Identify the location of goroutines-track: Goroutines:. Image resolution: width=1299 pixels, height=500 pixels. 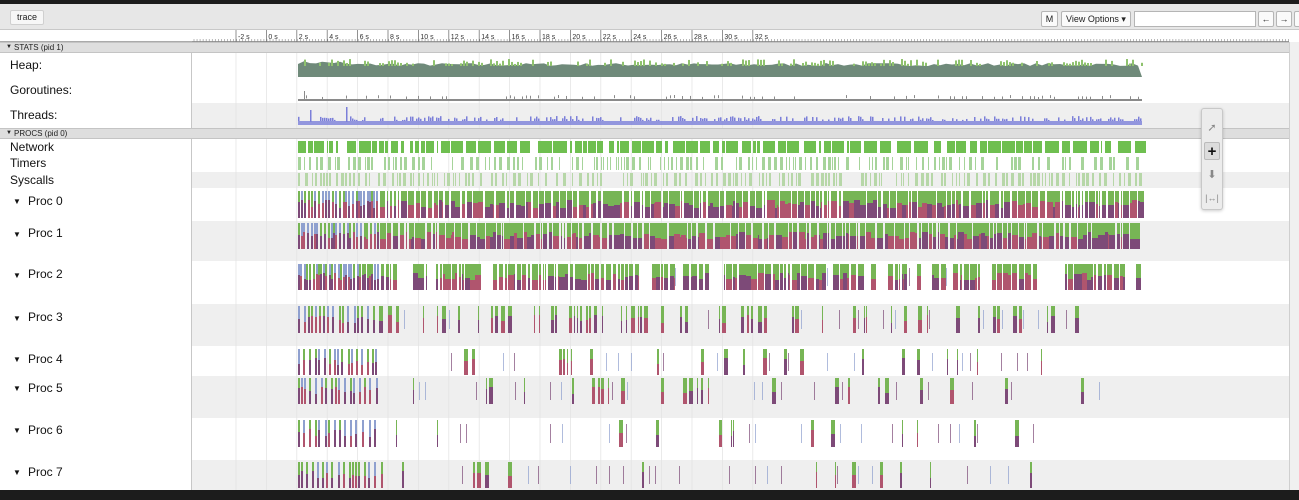
(644, 90).